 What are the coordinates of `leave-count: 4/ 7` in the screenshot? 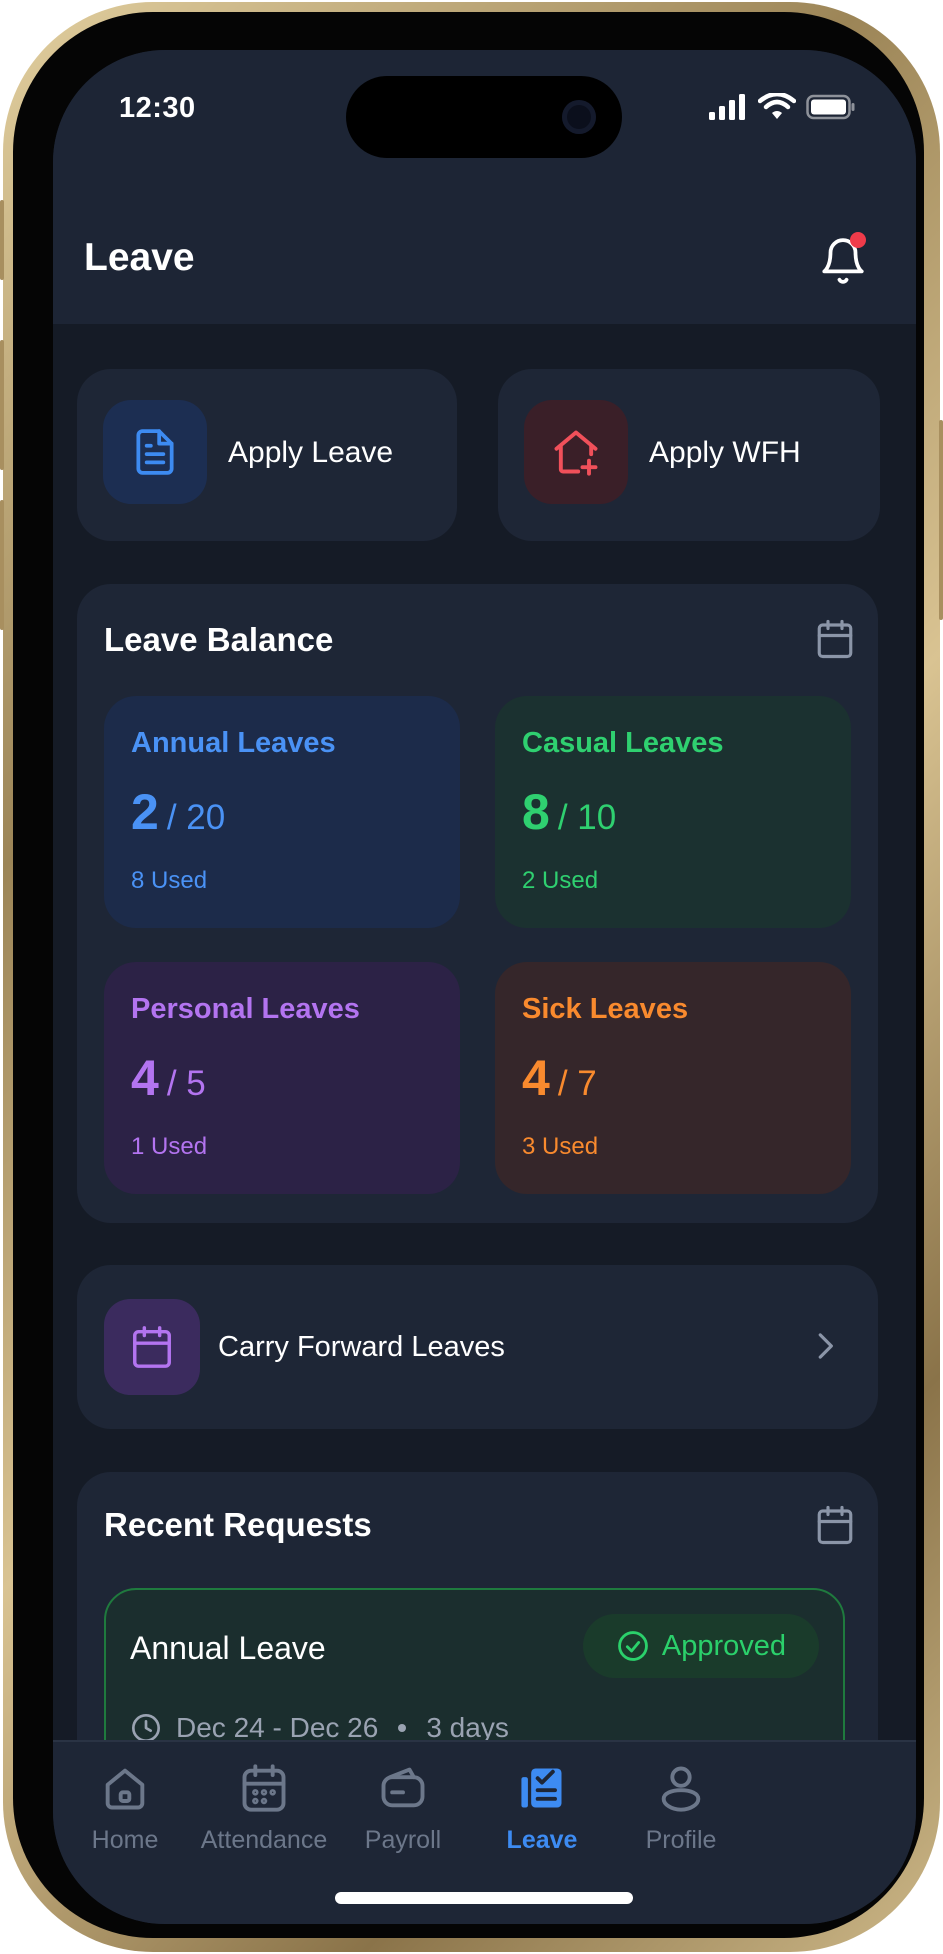 It's located at (559, 1081).